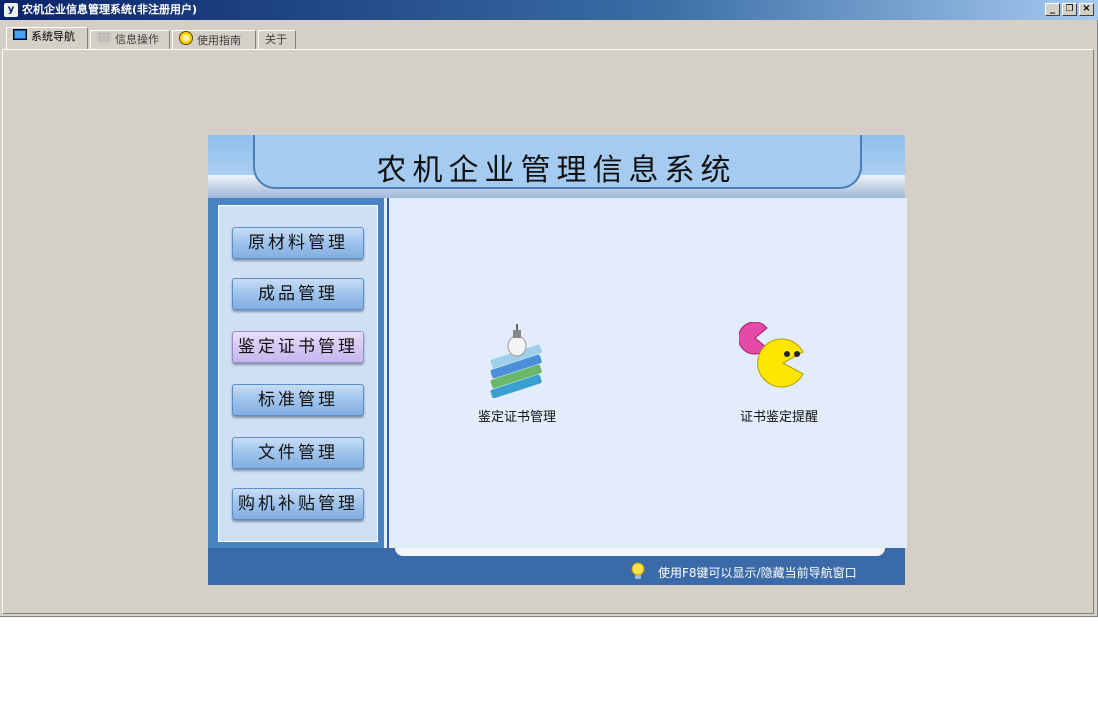 This screenshot has width=1098, height=714. I want to click on certificate-management-shortcut: 鉴定证书管理, so click(517, 373).